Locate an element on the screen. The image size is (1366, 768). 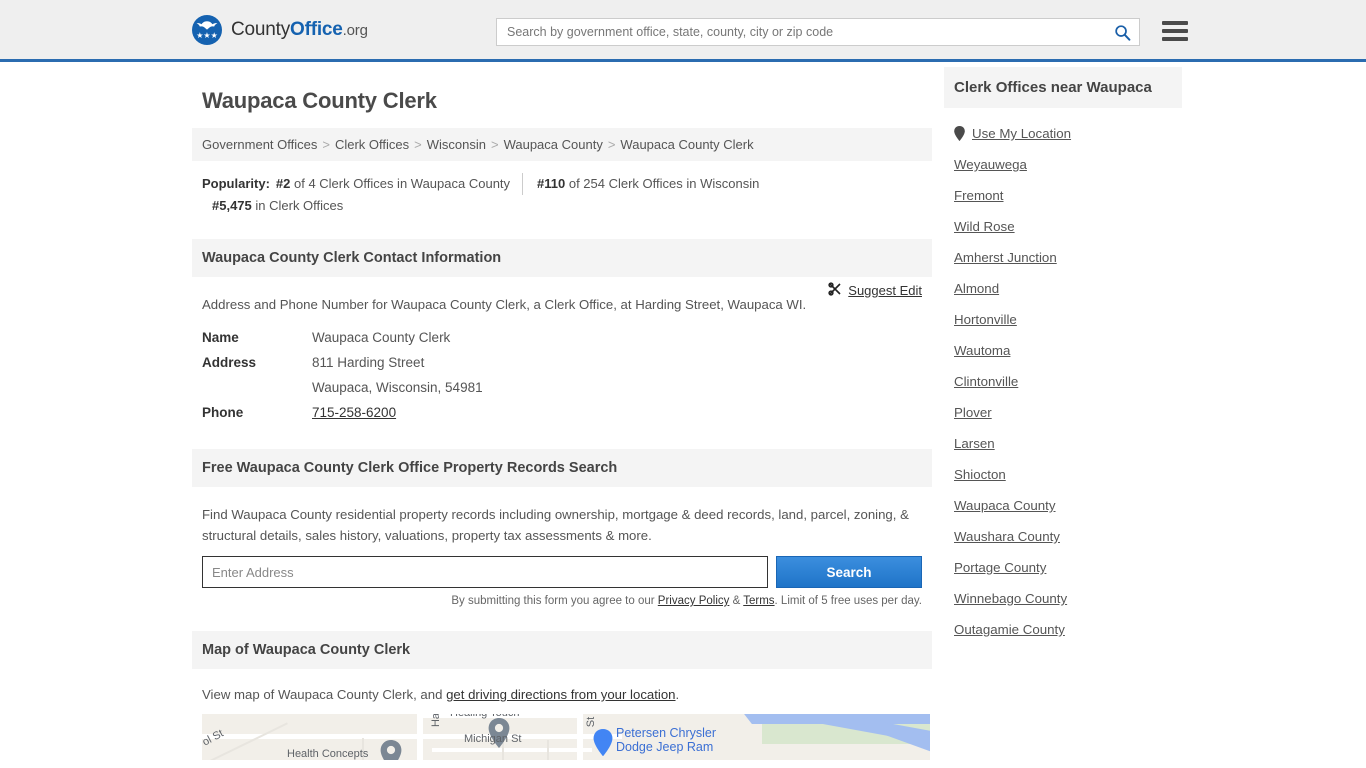
site-logo: ★★★ CountyOffice.org is located at coordinates (280, 29).